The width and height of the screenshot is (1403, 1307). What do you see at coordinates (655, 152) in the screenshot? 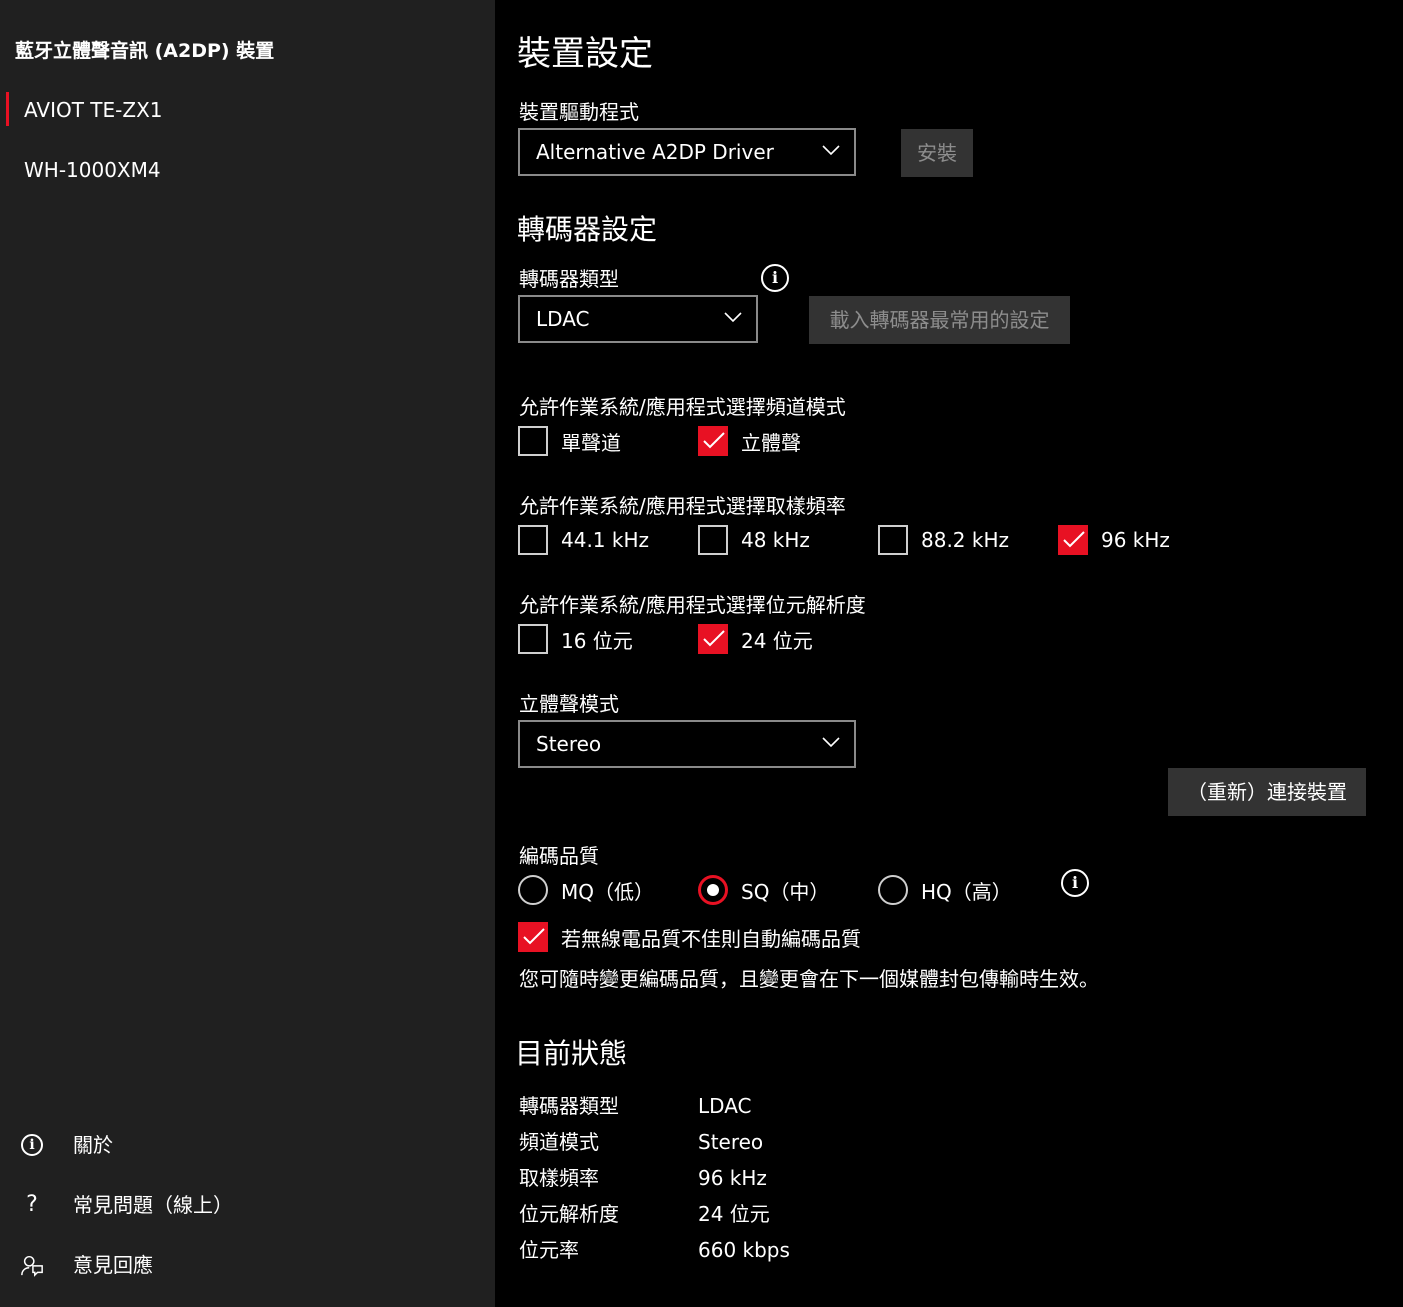
I see `driver-select-value: Alternative A2DP Driver` at bounding box center [655, 152].